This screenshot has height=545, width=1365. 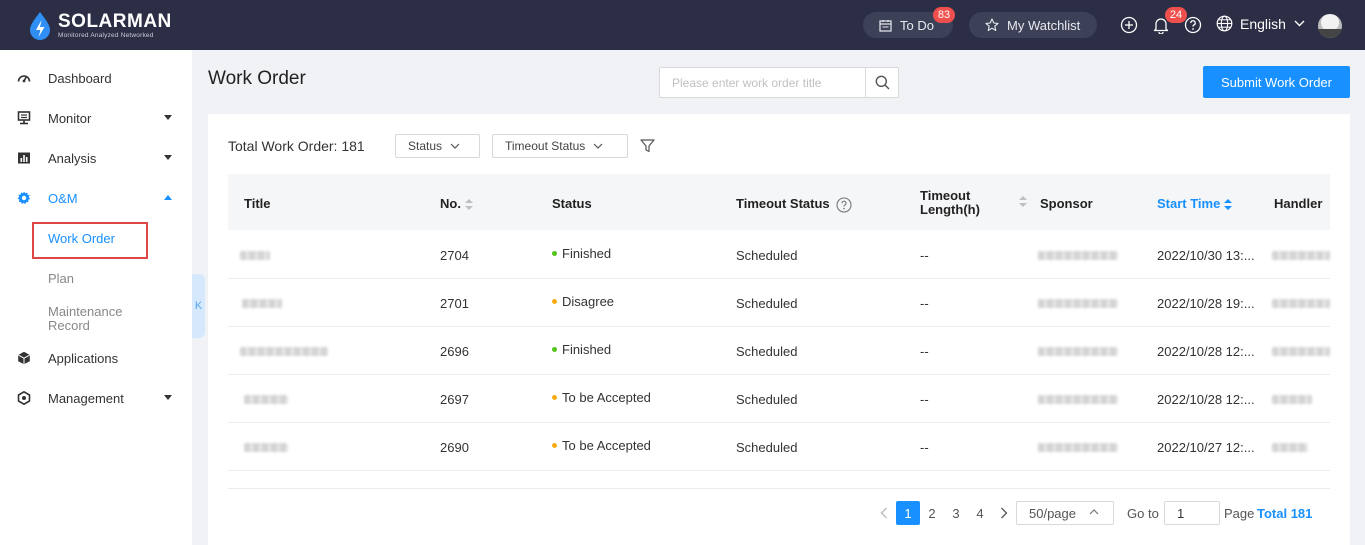 What do you see at coordinates (72, 158) in the screenshot?
I see `sidebar-item-label: Analysis` at bounding box center [72, 158].